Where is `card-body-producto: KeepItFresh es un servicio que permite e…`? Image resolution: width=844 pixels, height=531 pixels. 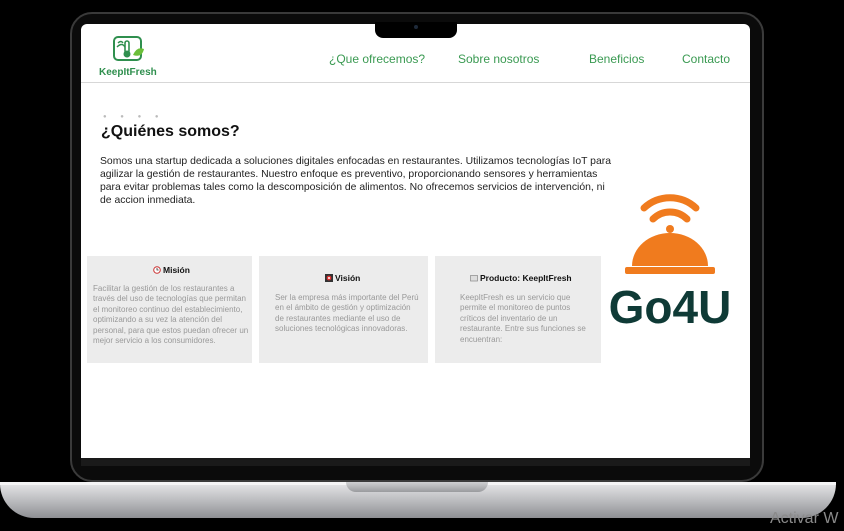
card-body-producto: KeepItFresh es un servicio que permite e… is located at coordinates (523, 318).